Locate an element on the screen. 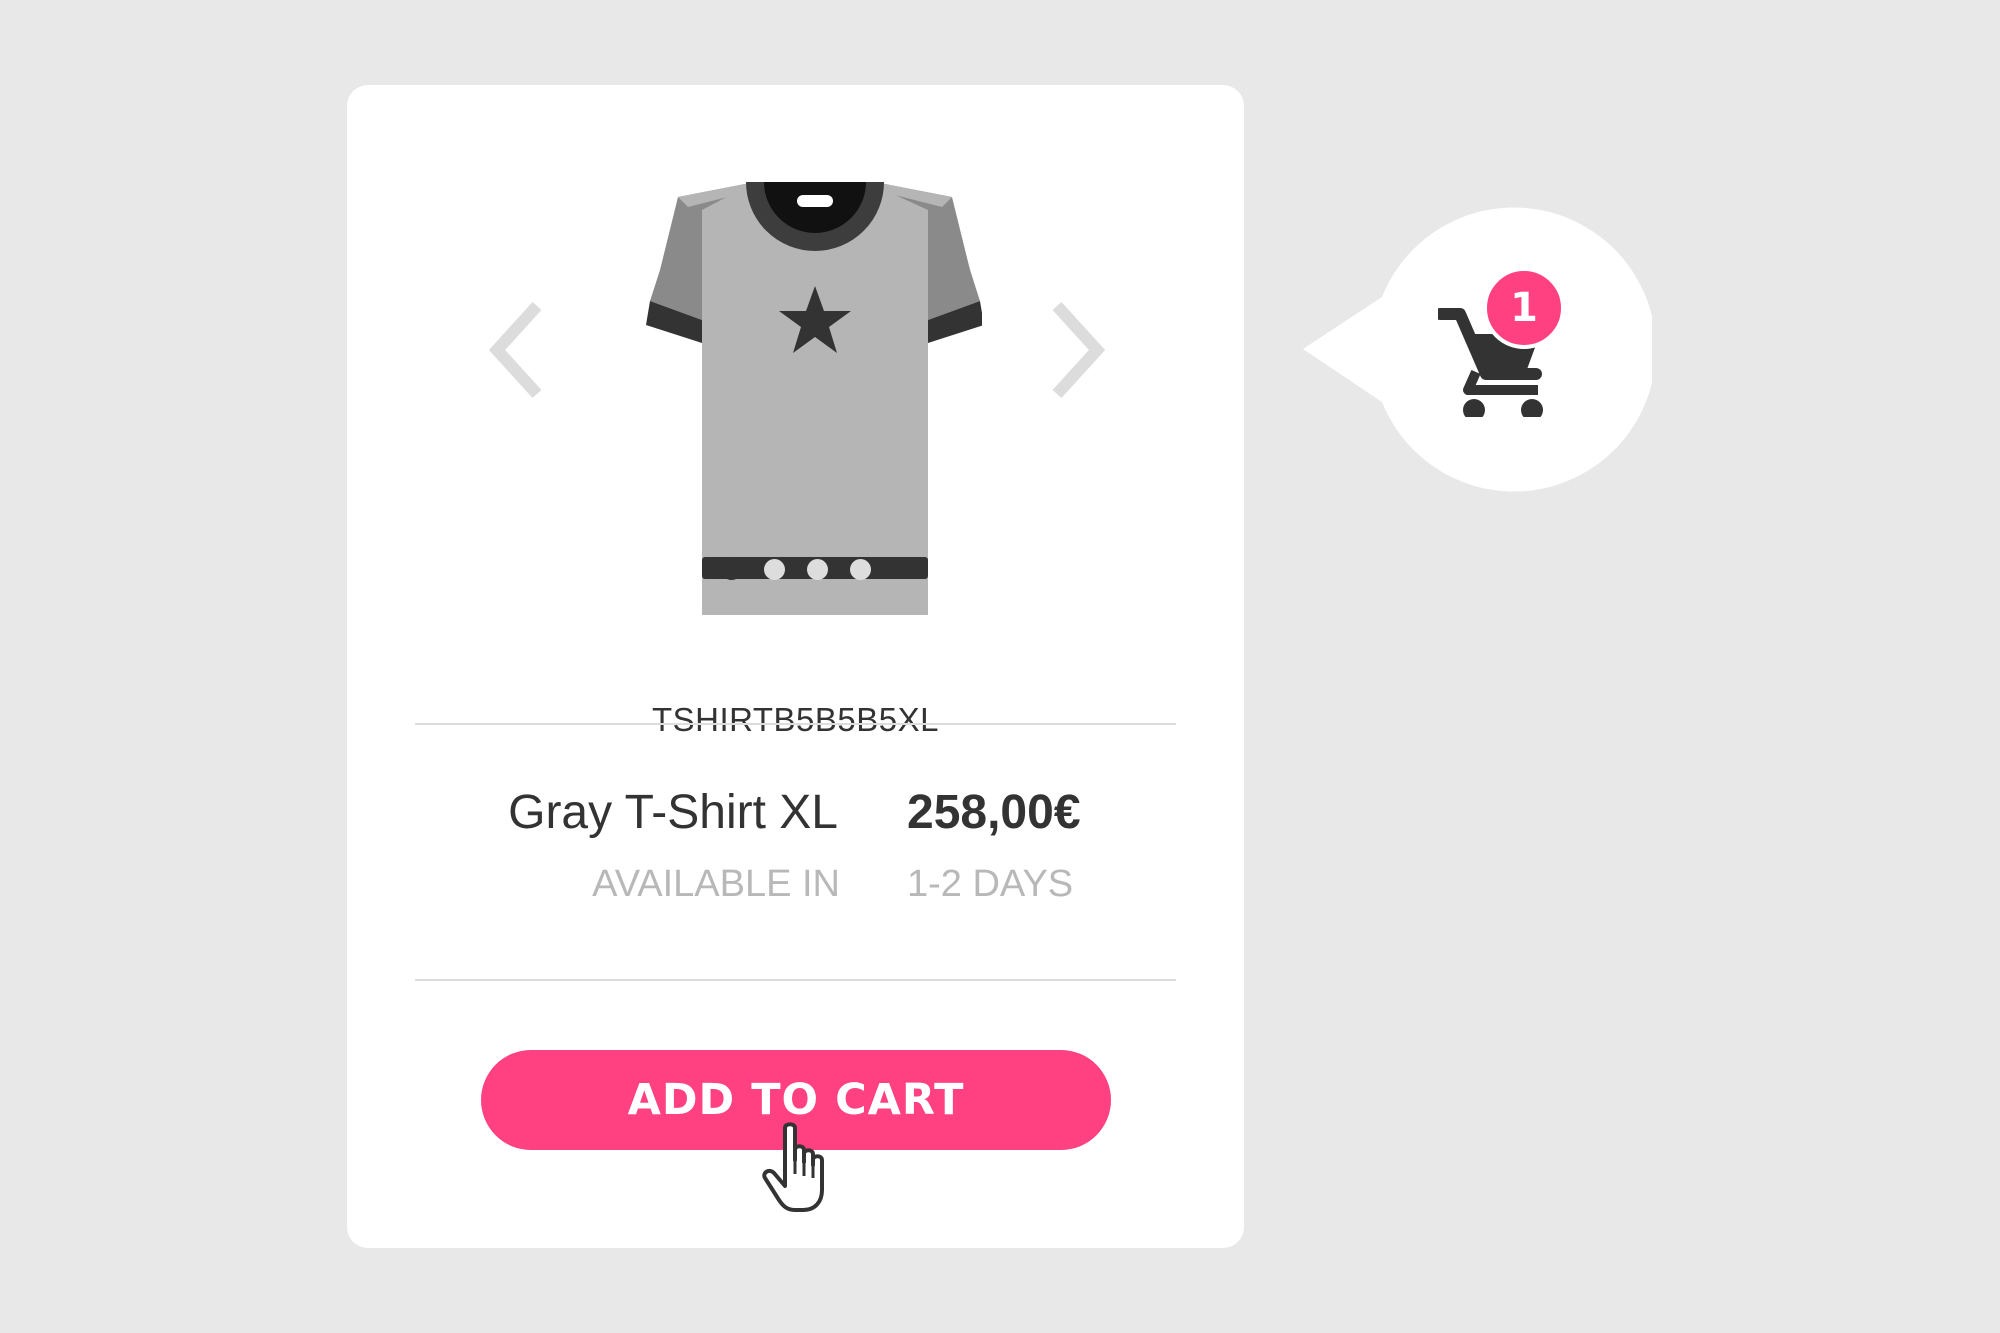 The image size is (2000, 1333). product-price: 258,00€ is located at coordinates (994, 812).